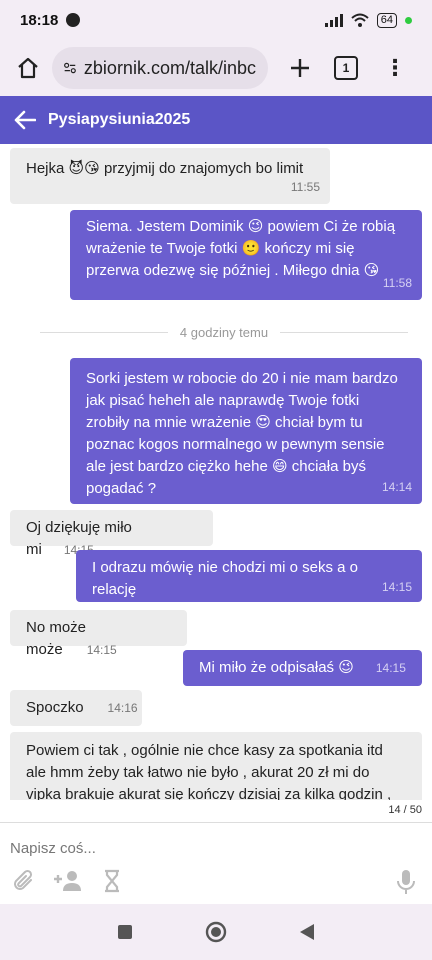 This screenshot has width=432, height=960. Describe the element at coordinates (333, 20) in the screenshot. I see `signal-icon` at that location.